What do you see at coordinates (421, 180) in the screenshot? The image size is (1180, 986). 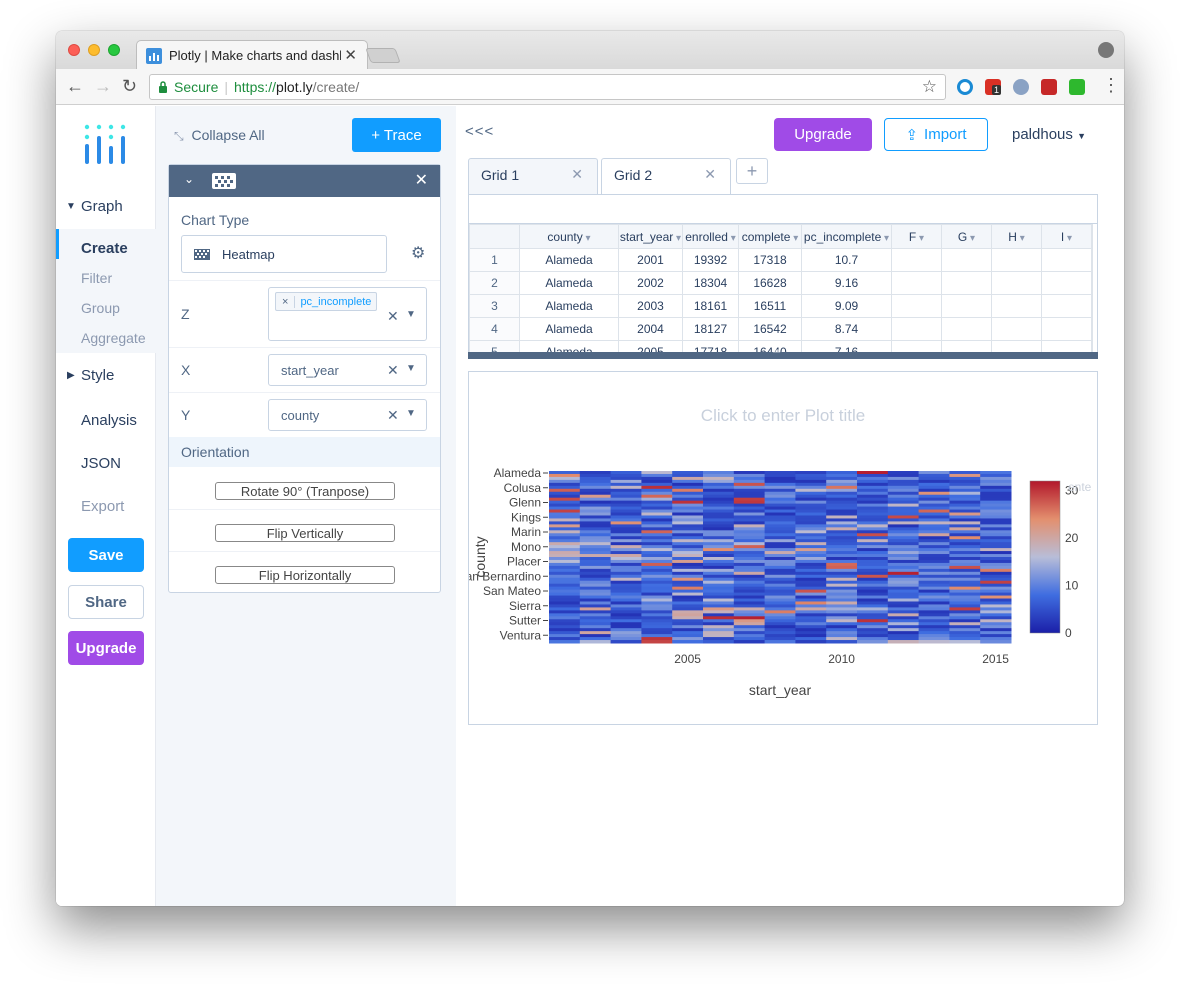 I see `delete-trace-icon: ✕` at bounding box center [421, 180].